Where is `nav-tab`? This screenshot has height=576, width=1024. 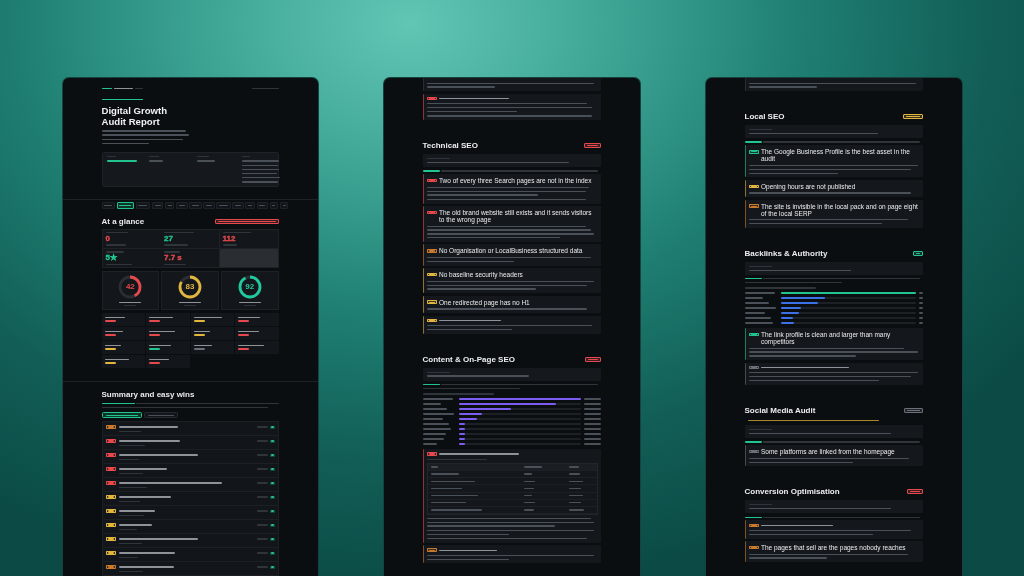 nav-tab is located at coordinates (125, 205).